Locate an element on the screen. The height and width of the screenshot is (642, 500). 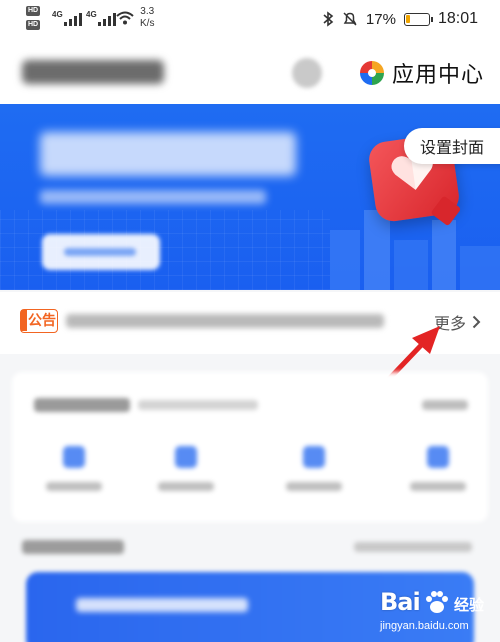
set-cover-button: 设置封面 is located at coordinates (452, 146).